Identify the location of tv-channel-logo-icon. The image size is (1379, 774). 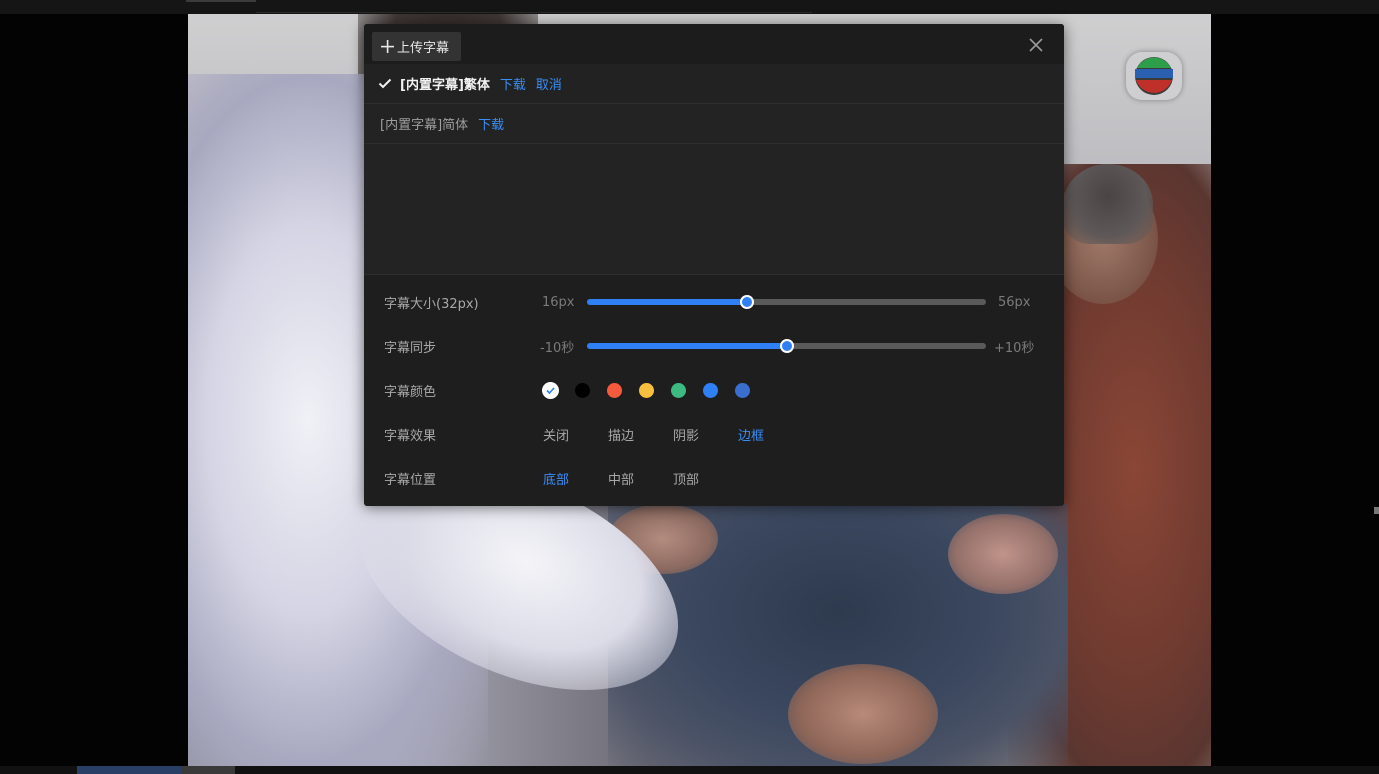
(1154, 76).